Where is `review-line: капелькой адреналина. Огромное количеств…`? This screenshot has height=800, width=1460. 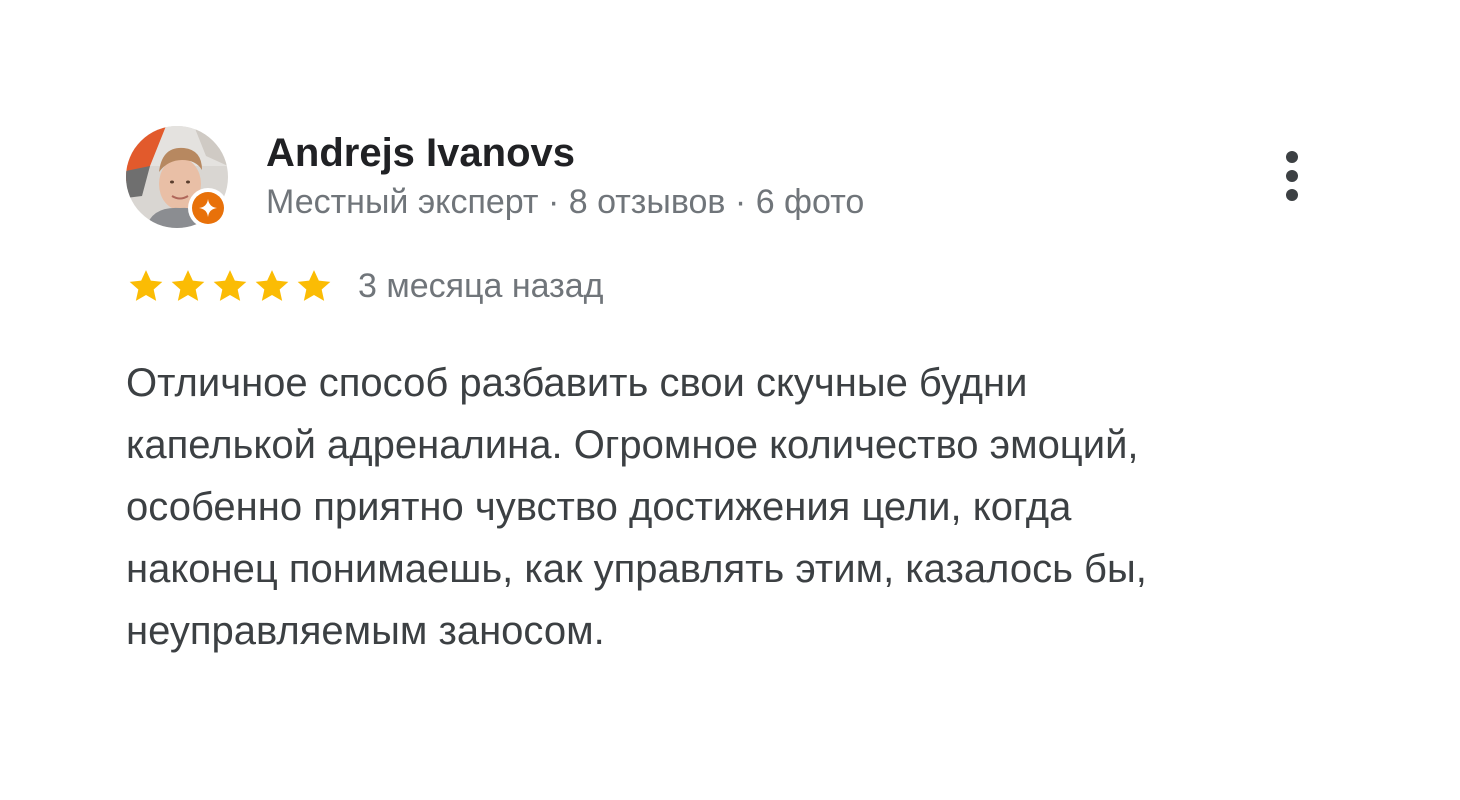 review-line: капелькой адреналина. Огромное количеств… is located at coordinates (632, 445).